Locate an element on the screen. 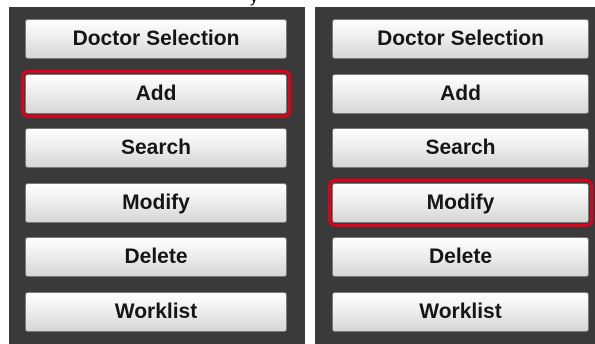 This screenshot has width=595, height=344. top-cropped-text-strip: y is located at coordinates (297, 3).